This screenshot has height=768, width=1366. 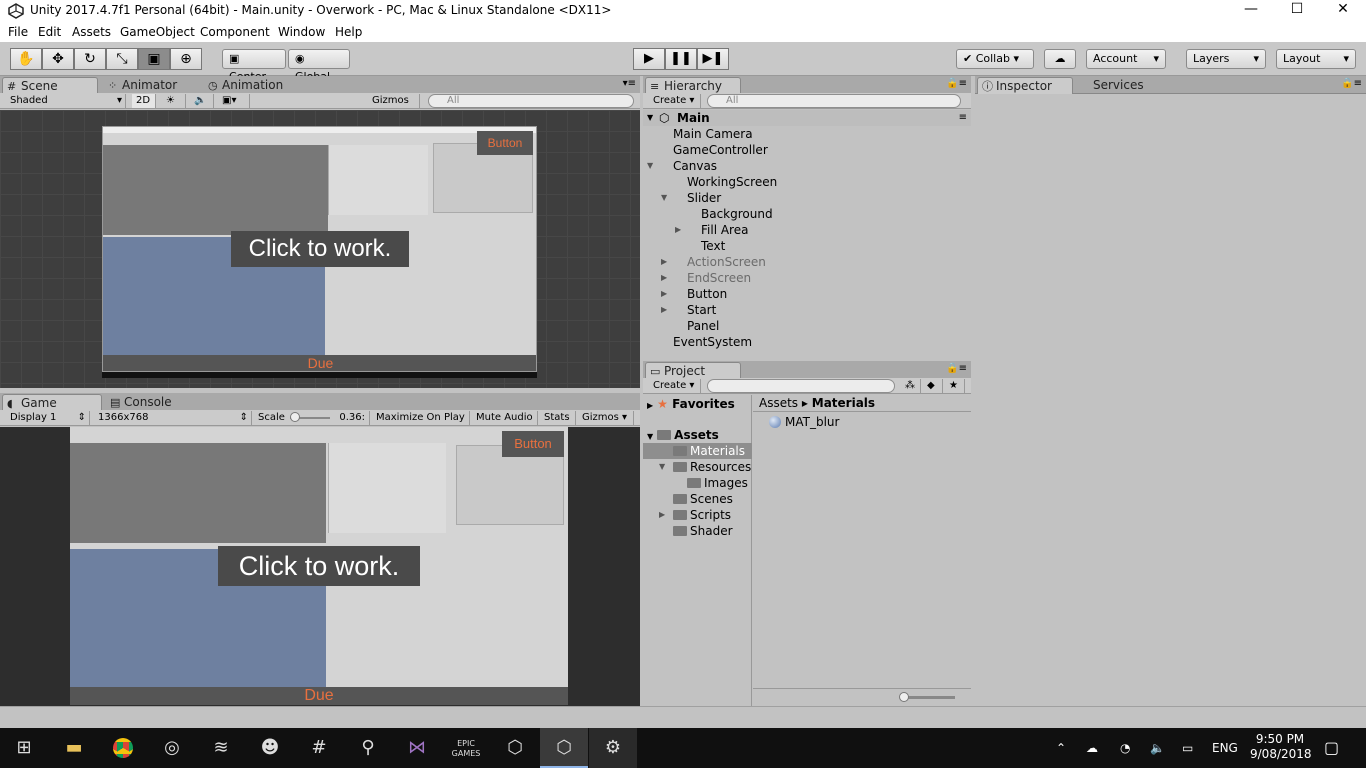 What do you see at coordinates (807, 150) in the screenshot?
I see `hierarchy-item: GameController` at bounding box center [807, 150].